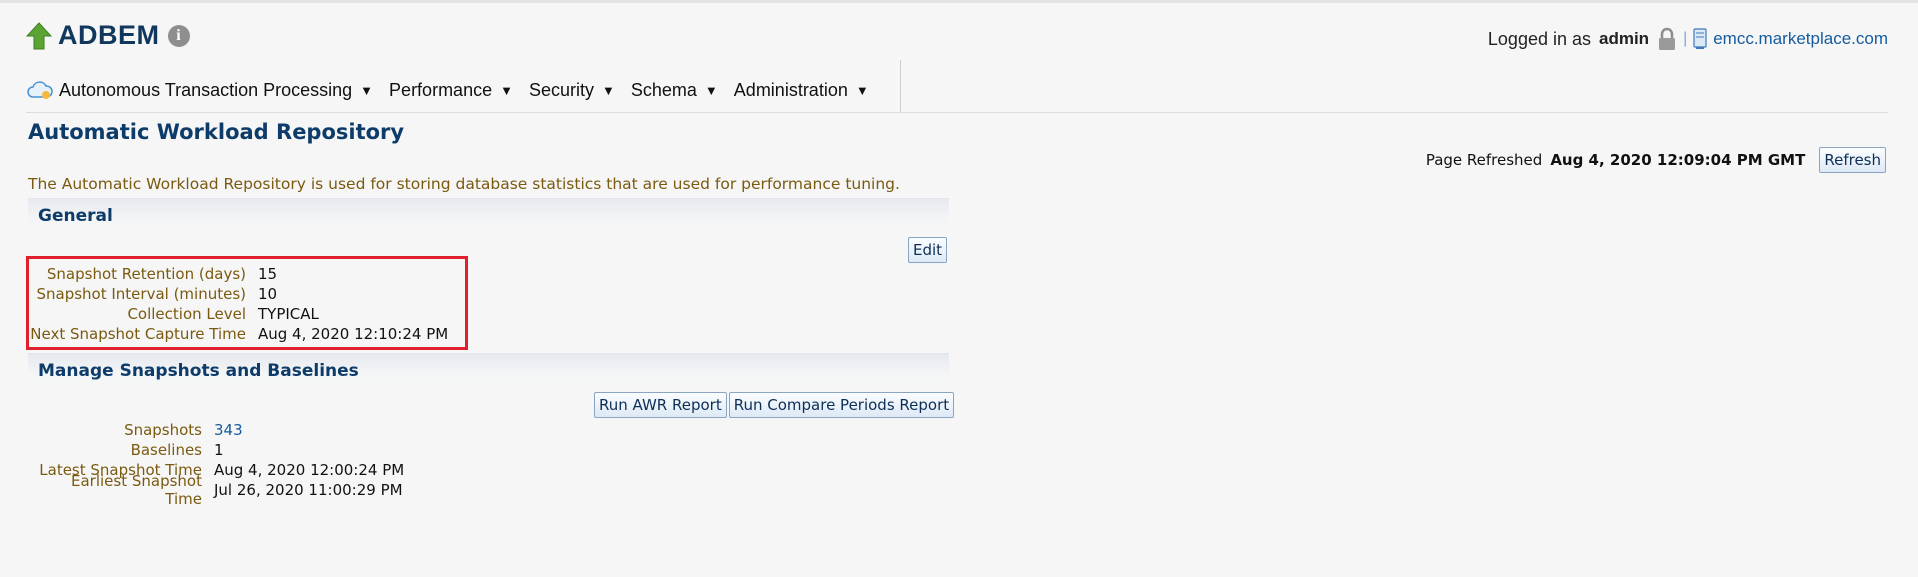 The image size is (1918, 577). I want to click on run-compare-periods-report-button: Run Compare Periods Report, so click(841, 405).